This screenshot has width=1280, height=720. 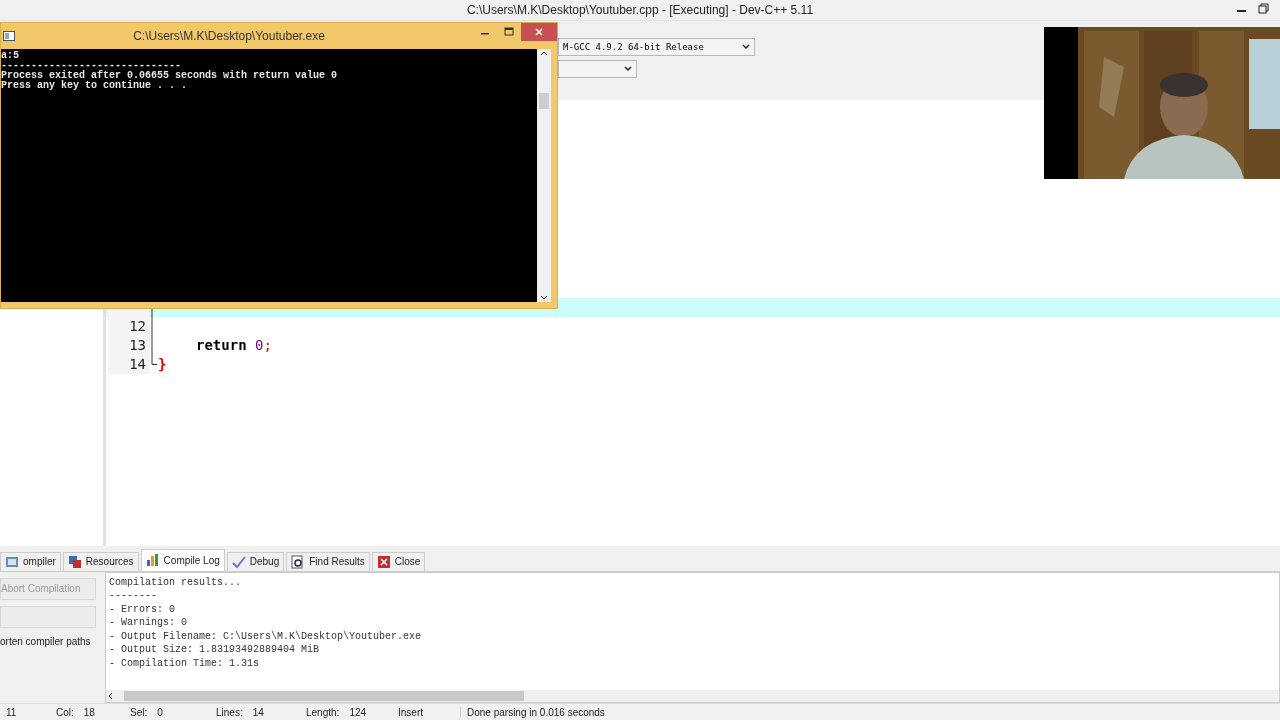 What do you see at coordinates (358, 712) in the screenshot?
I see `status-value: 124` at bounding box center [358, 712].